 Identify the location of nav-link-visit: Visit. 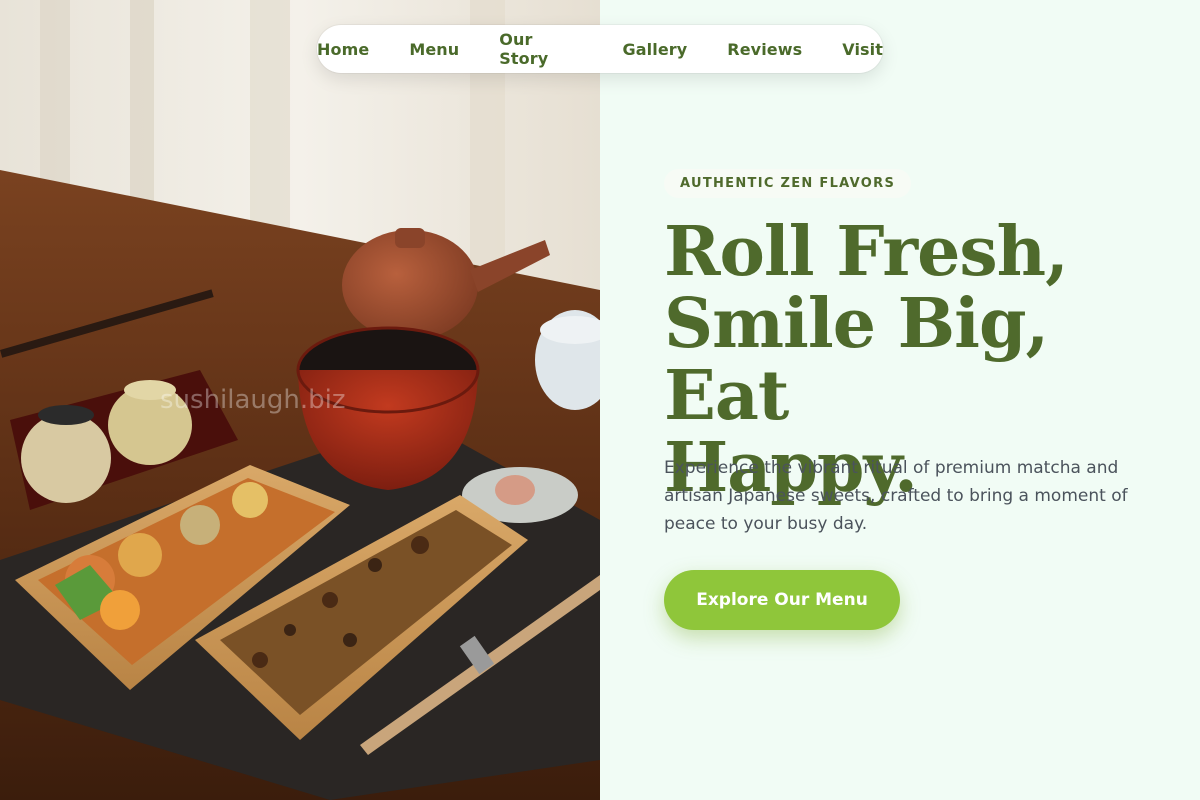
(862, 49).